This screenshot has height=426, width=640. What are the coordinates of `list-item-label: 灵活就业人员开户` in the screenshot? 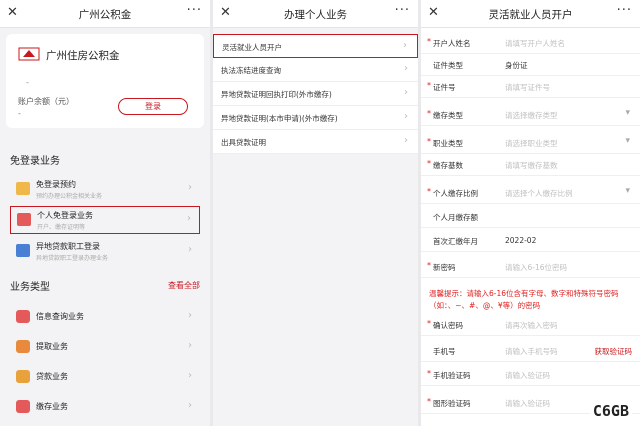 It's located at (252, 47).